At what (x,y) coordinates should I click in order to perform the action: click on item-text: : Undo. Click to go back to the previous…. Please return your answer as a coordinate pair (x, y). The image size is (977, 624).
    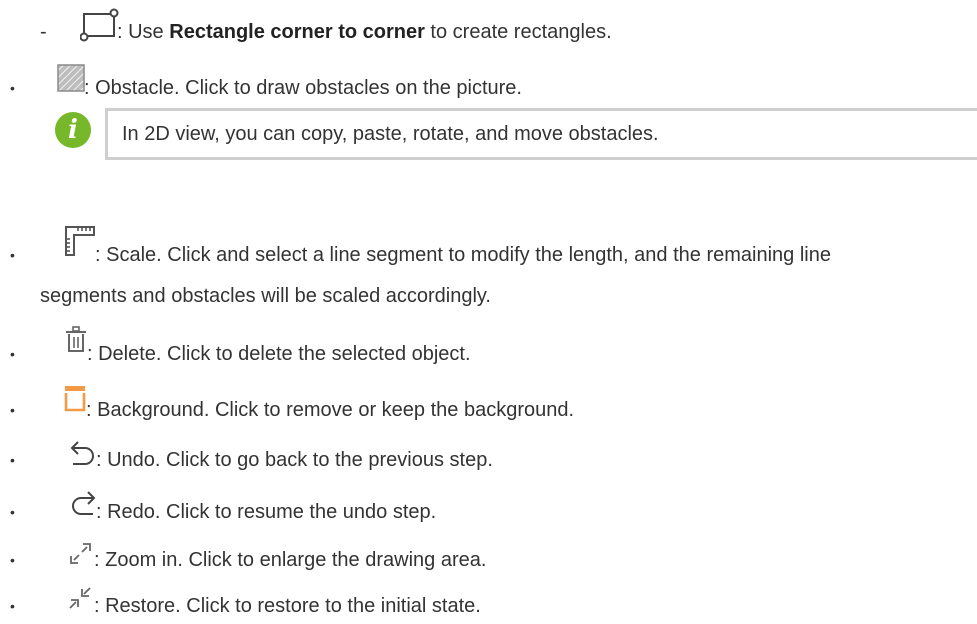
    Looking at the image, I should click on (294, 460).